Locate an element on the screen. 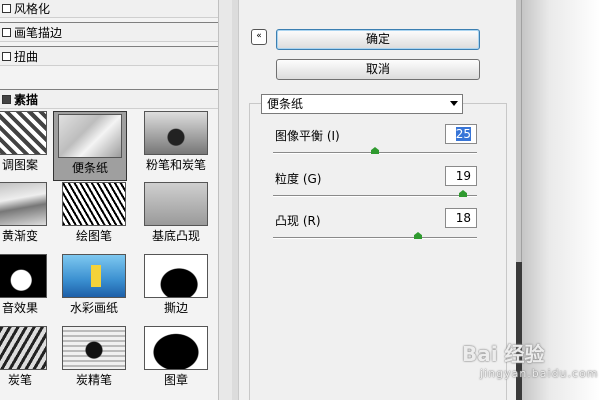 The height and width of the screenshot is (400, 600). thumb-label: 便条纸 is located at coordinates (89, 168).